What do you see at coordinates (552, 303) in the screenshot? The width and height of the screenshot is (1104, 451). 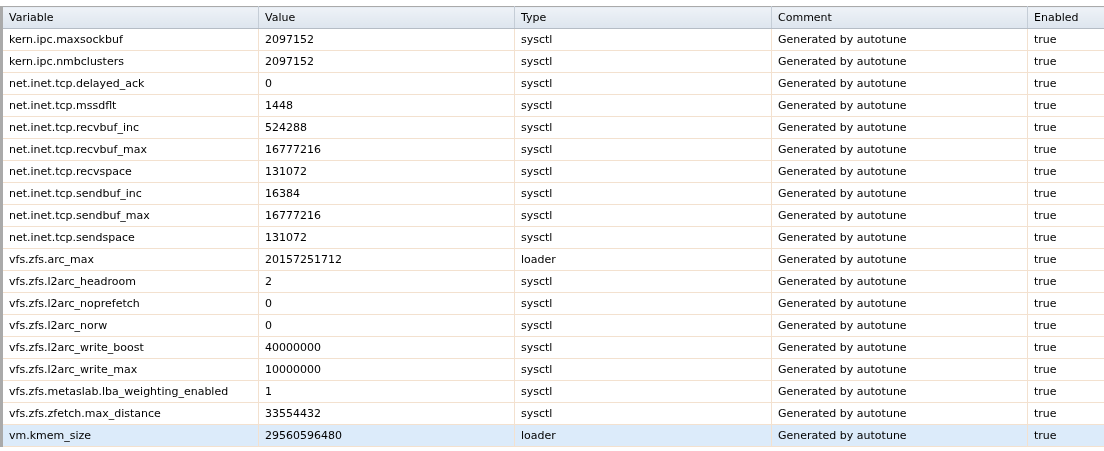 I see `table-row: vfs.zfs.l2arc_noprefetch 0 sysctl Generated by autotune true` at bounding box center [552, 303].